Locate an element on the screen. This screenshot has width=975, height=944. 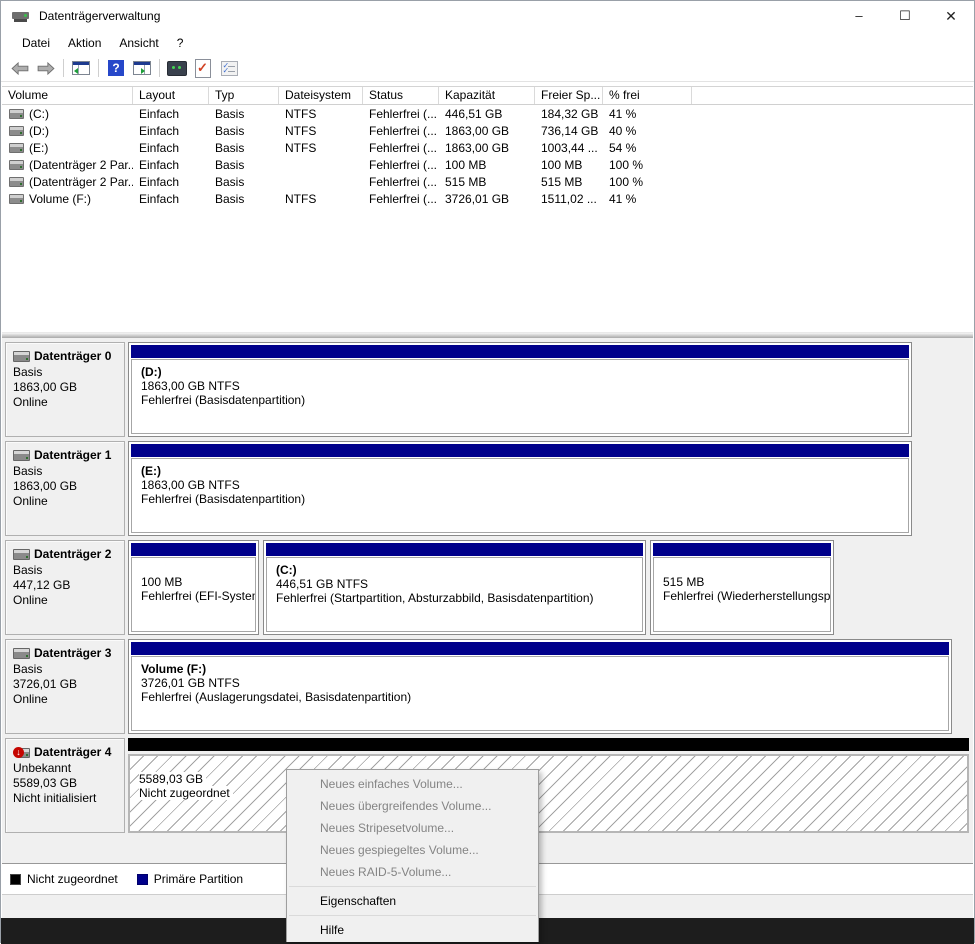
cell-kapazitaet: 3726,01 GB is located at coordinates (477, 198).